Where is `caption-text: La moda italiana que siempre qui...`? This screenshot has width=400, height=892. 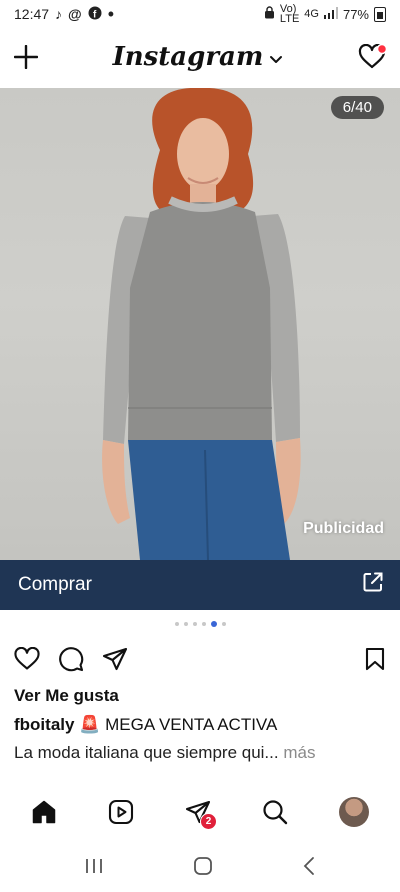
caption-text: La moda italiana que siempre qui... is located at coordinates (146, 752).